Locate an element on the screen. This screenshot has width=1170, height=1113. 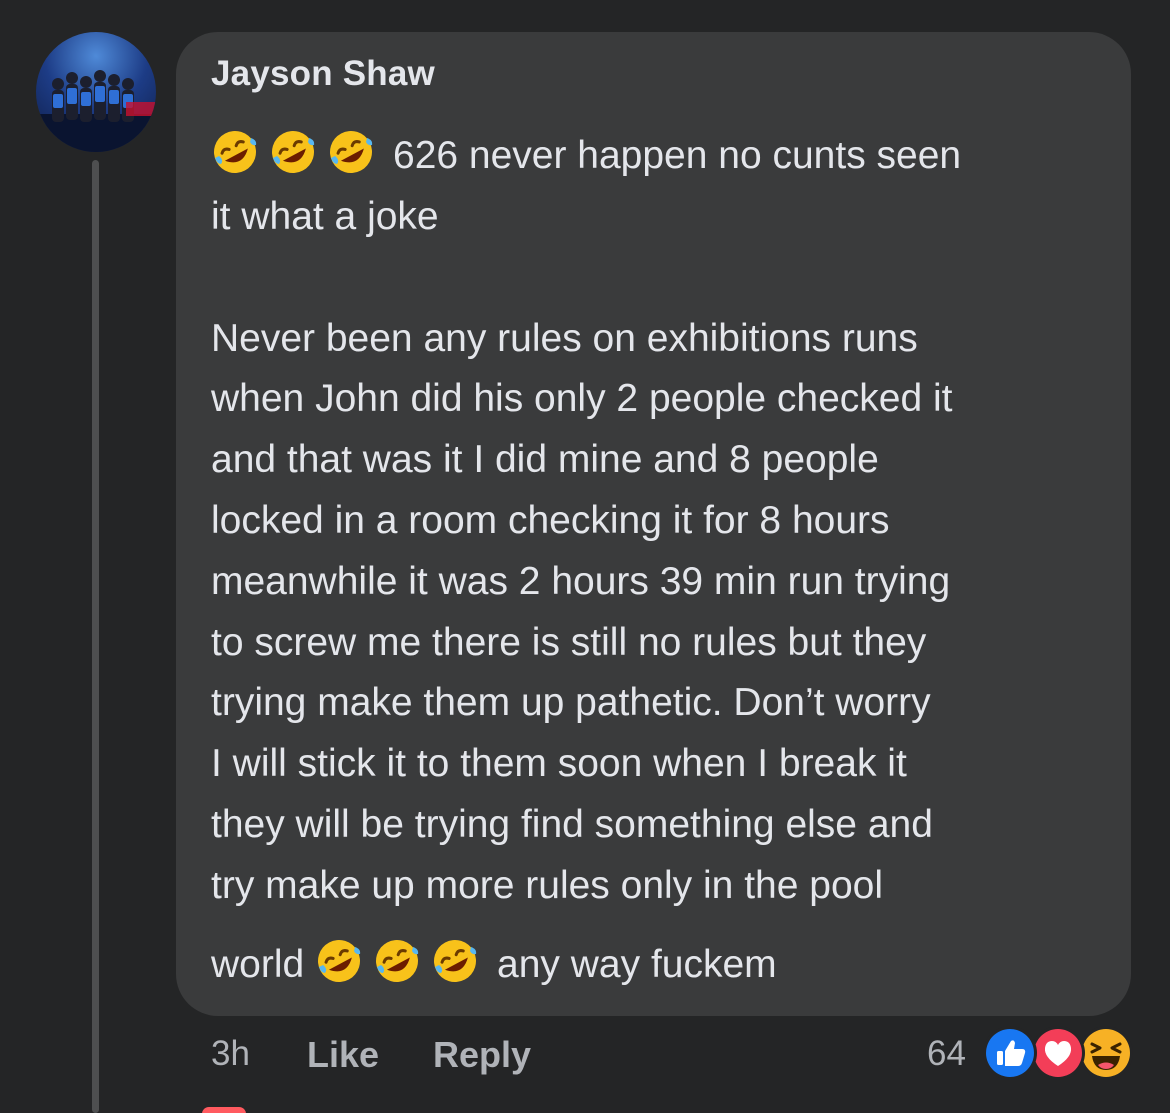
team-photo-image is located at coordinates (96, 111).